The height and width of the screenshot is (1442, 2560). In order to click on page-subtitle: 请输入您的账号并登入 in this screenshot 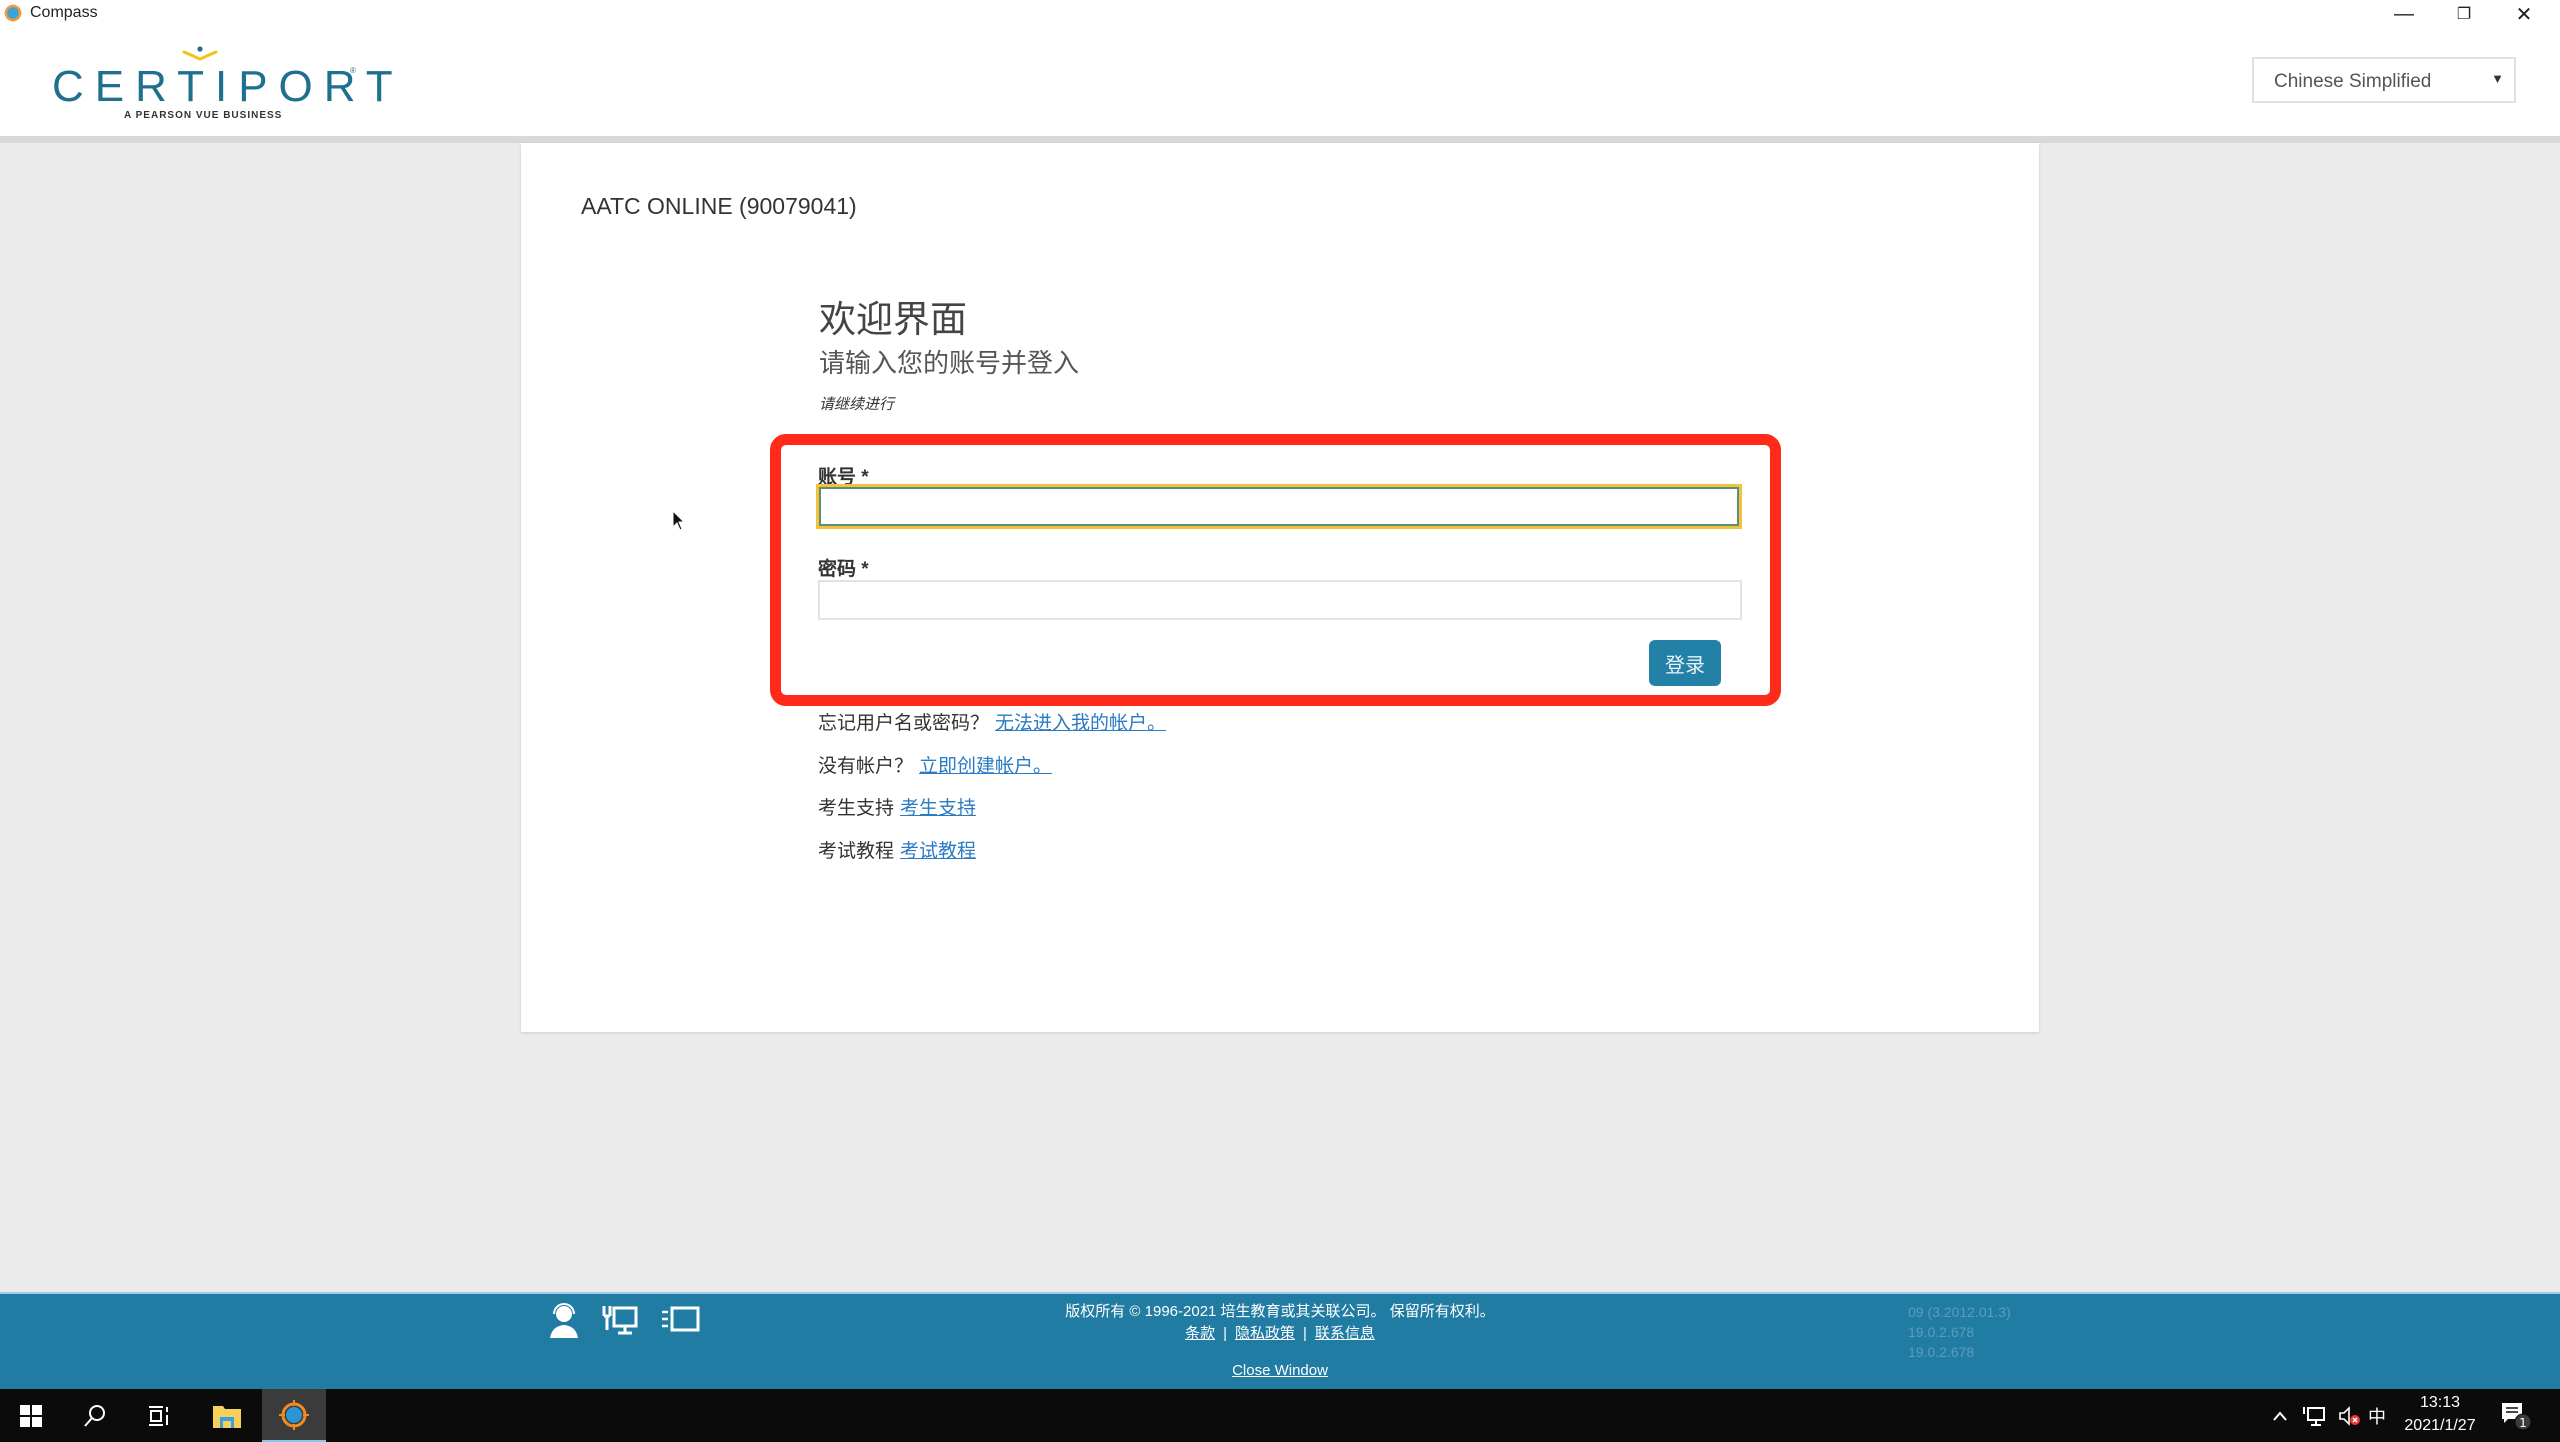, I will do `click(949, 364)`.